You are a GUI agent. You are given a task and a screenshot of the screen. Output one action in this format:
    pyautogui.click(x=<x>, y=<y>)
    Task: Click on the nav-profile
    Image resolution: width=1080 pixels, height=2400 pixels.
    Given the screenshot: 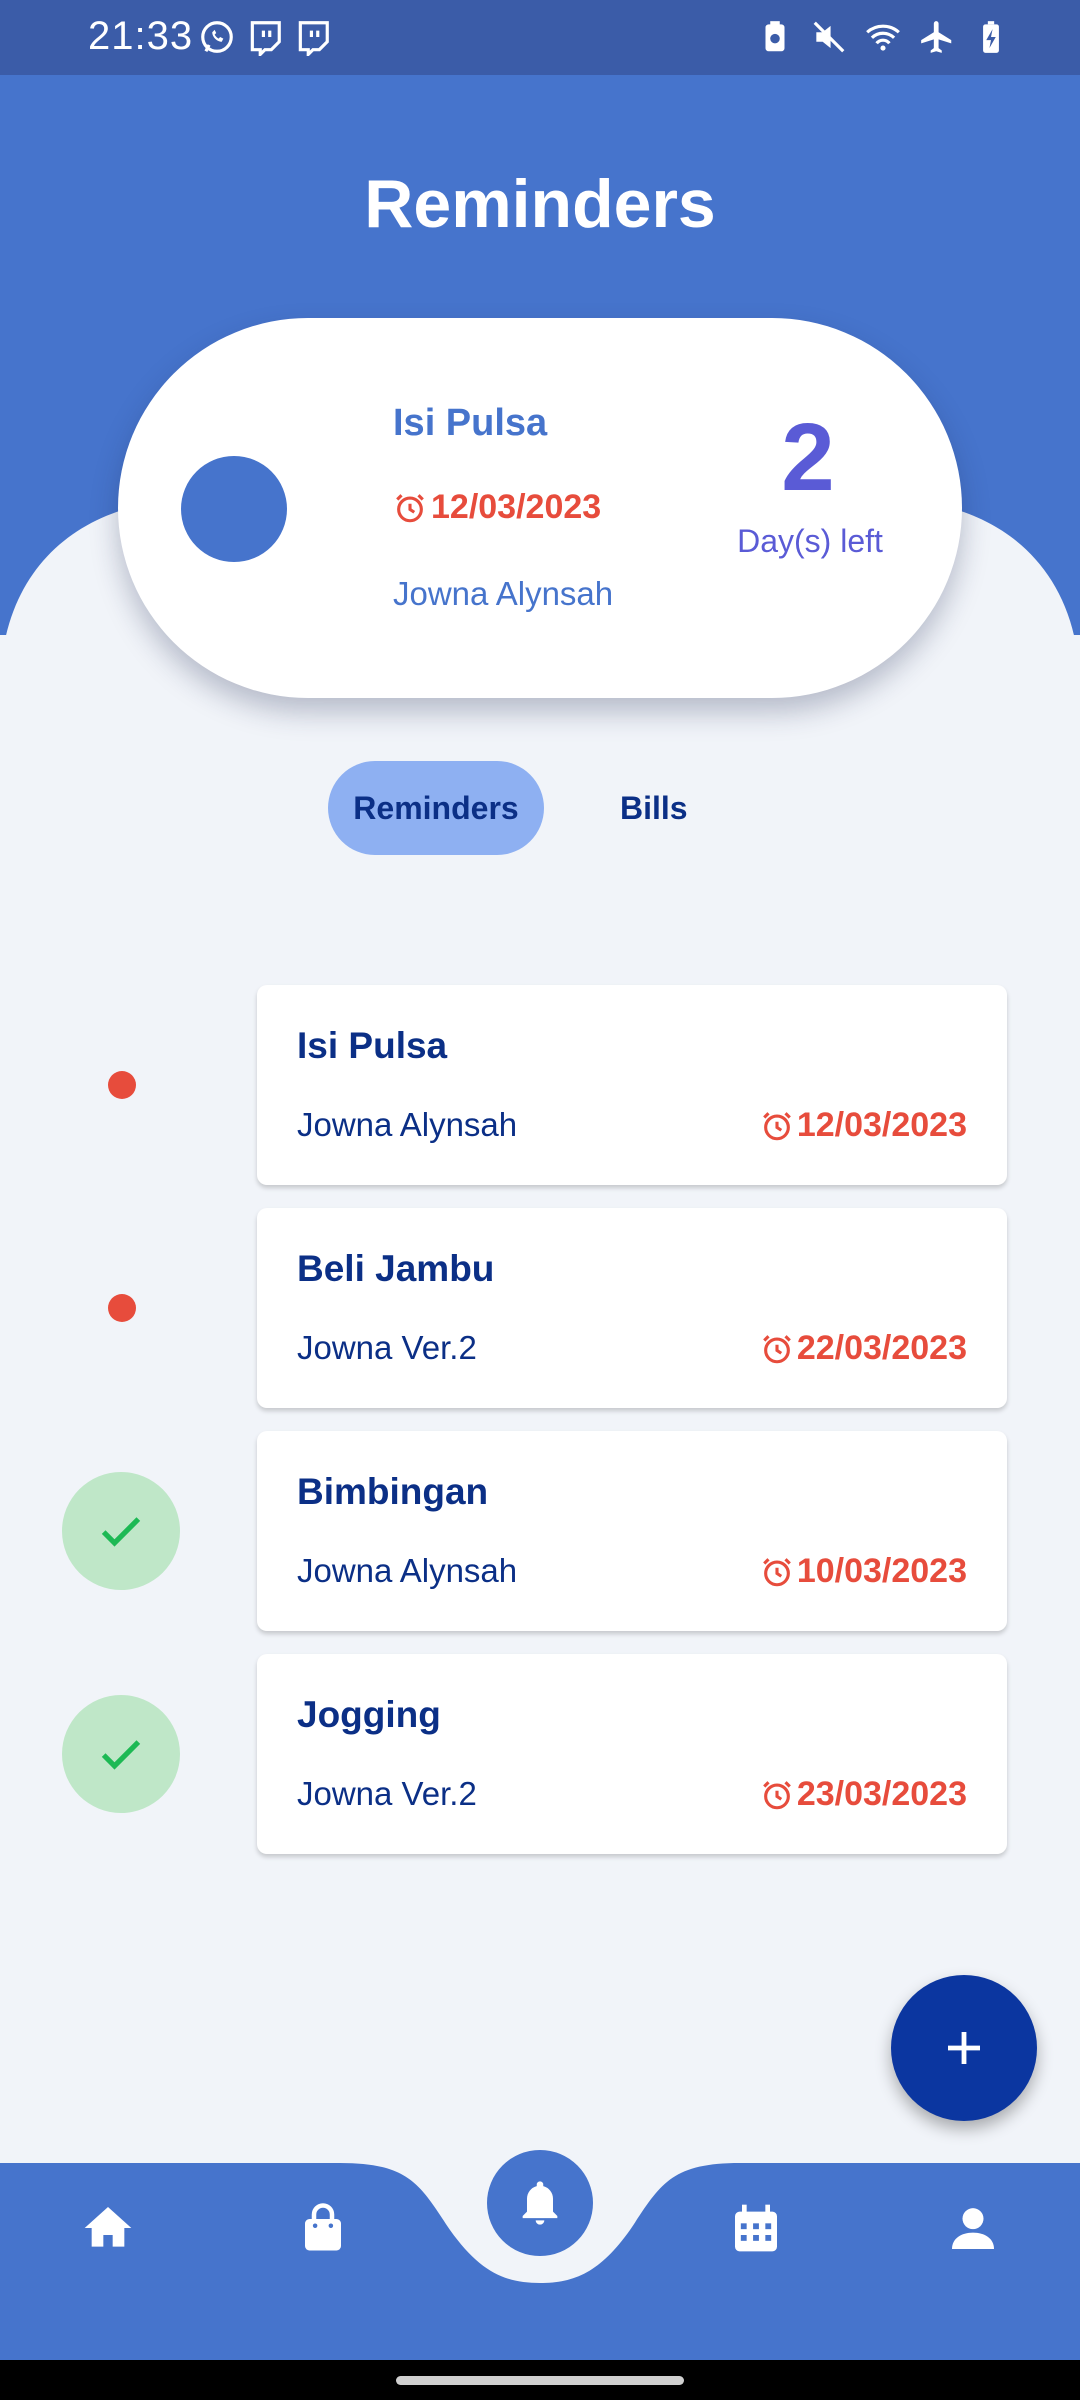 What is the action you would take?
    pyautogui.click(x=973, y=2228)
    